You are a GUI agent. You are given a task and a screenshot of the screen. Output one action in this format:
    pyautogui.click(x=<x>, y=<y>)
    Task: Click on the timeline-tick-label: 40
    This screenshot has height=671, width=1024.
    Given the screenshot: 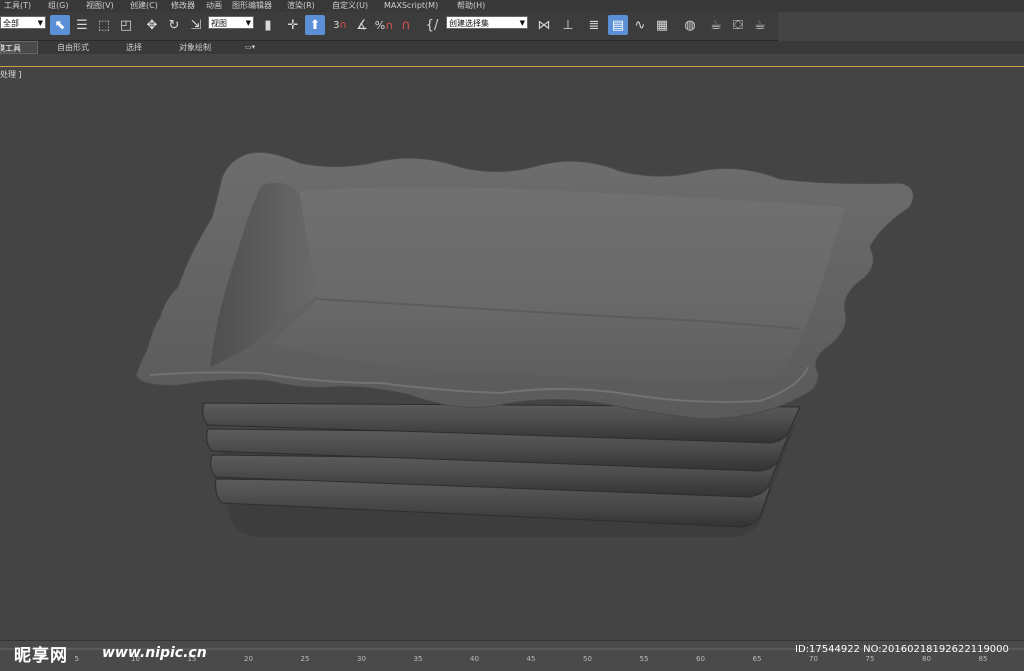 What is the action you would take?
    pyautogui.click(x=474, y=659)
    